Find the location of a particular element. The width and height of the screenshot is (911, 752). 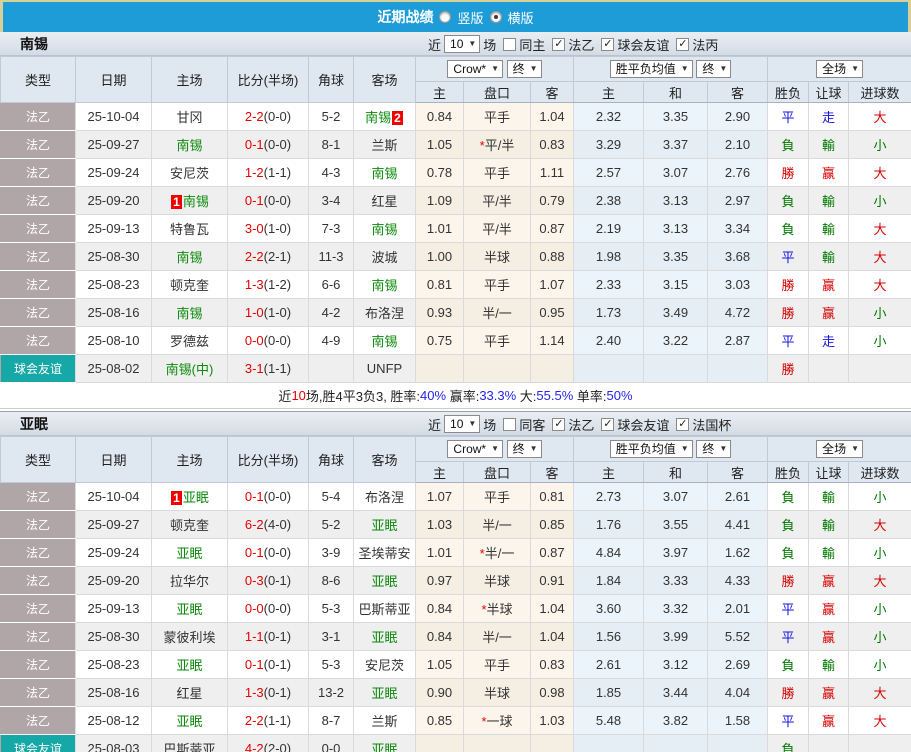

vertical-layout-label: 竖版 is located at coordinates (470, 17).